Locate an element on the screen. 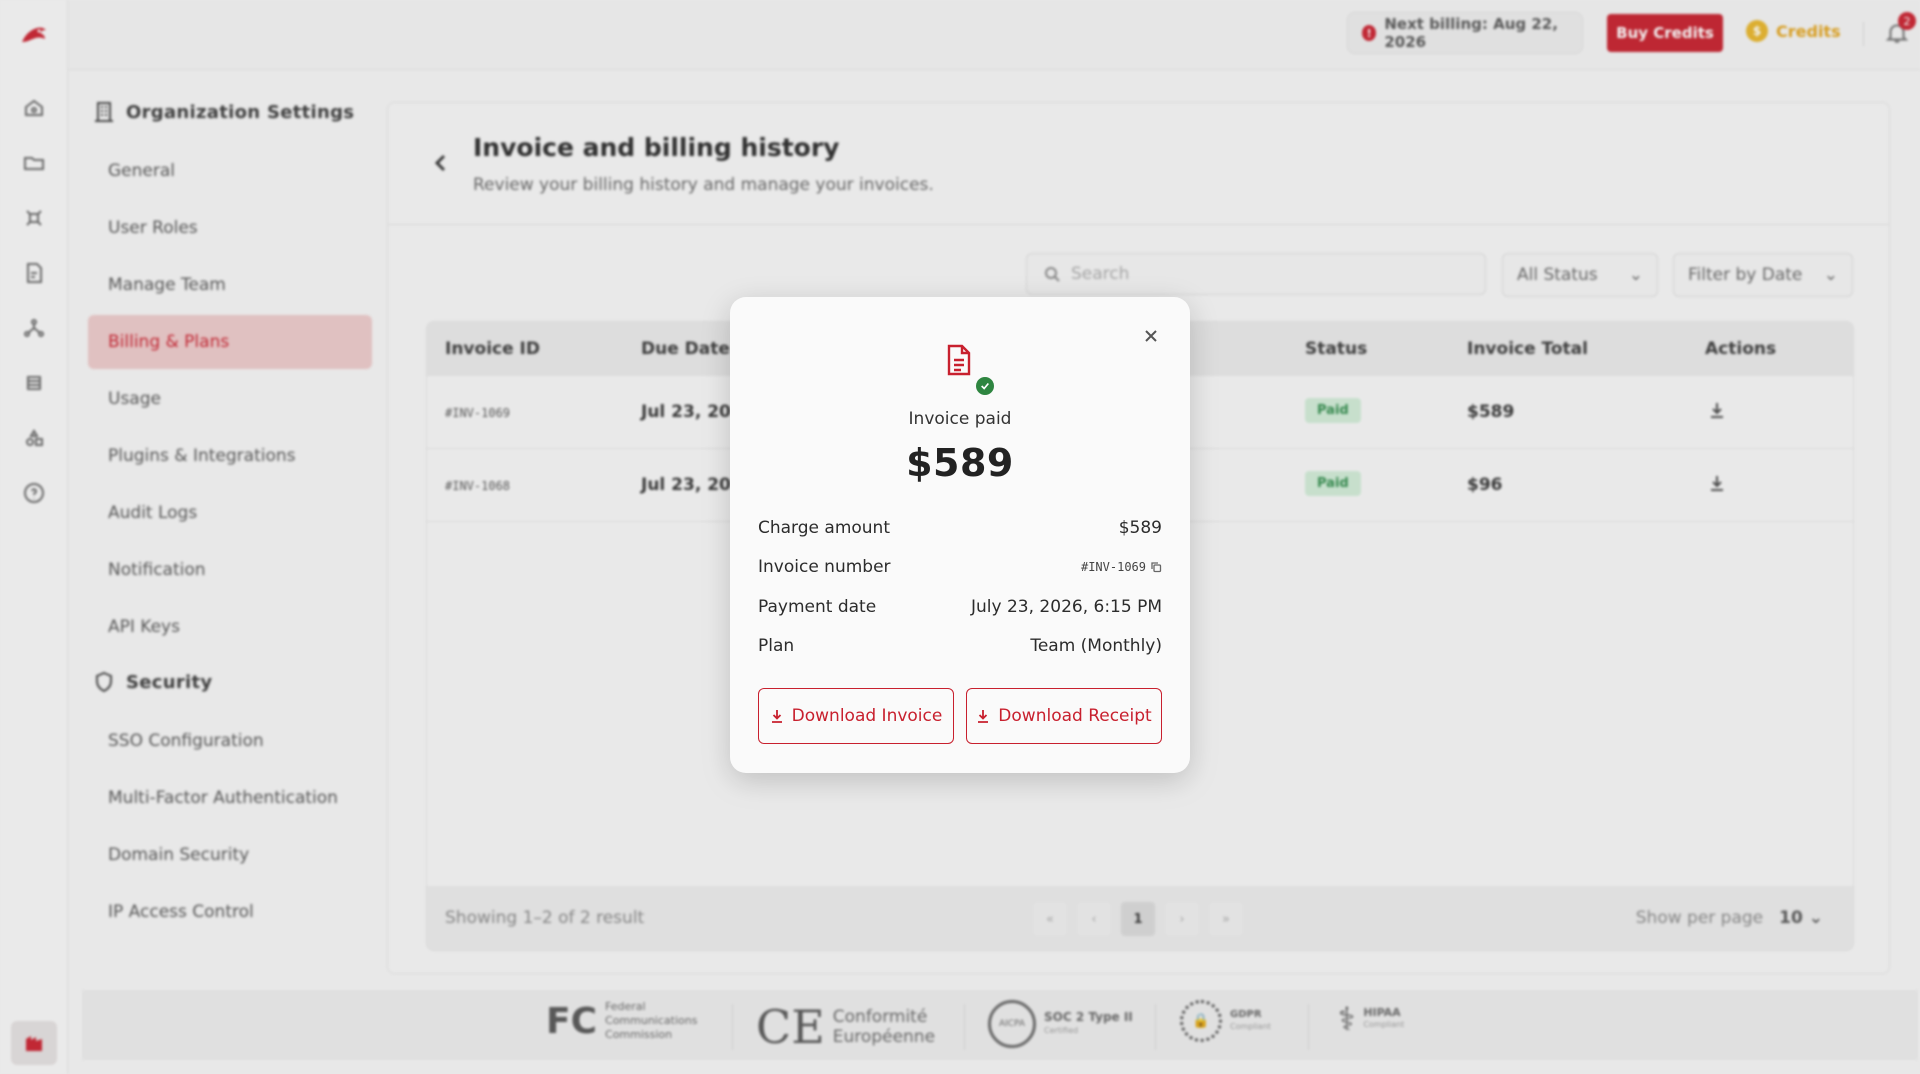 The height and width of the screenshot is (1074, 1920). copy-icon is located at coordinates (1156, 567).